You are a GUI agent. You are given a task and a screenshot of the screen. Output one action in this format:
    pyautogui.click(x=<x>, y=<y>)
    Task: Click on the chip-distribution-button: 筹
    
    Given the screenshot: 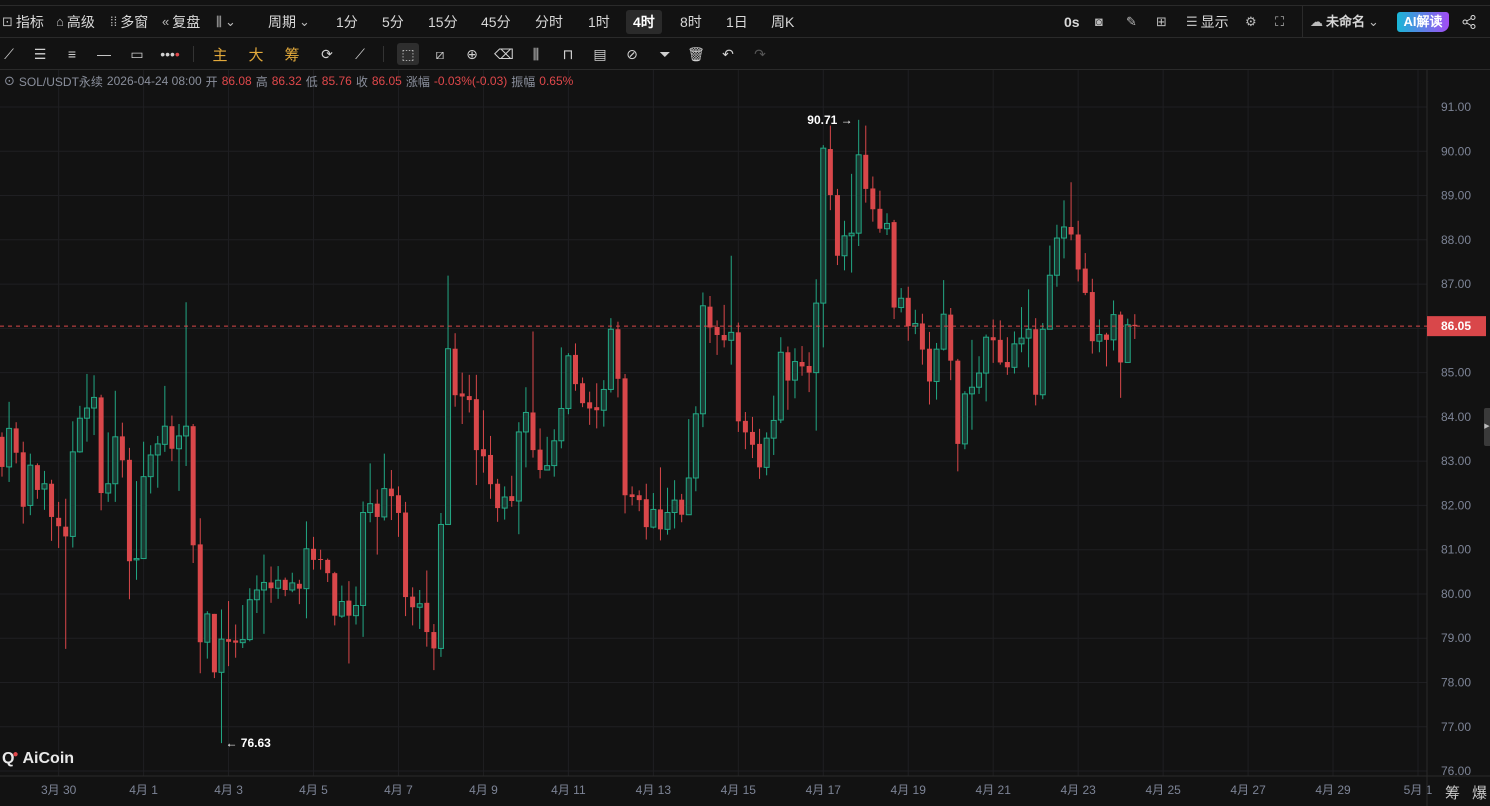 What is the action you would take?
    pyautogui.click(x=292, y=54)
    